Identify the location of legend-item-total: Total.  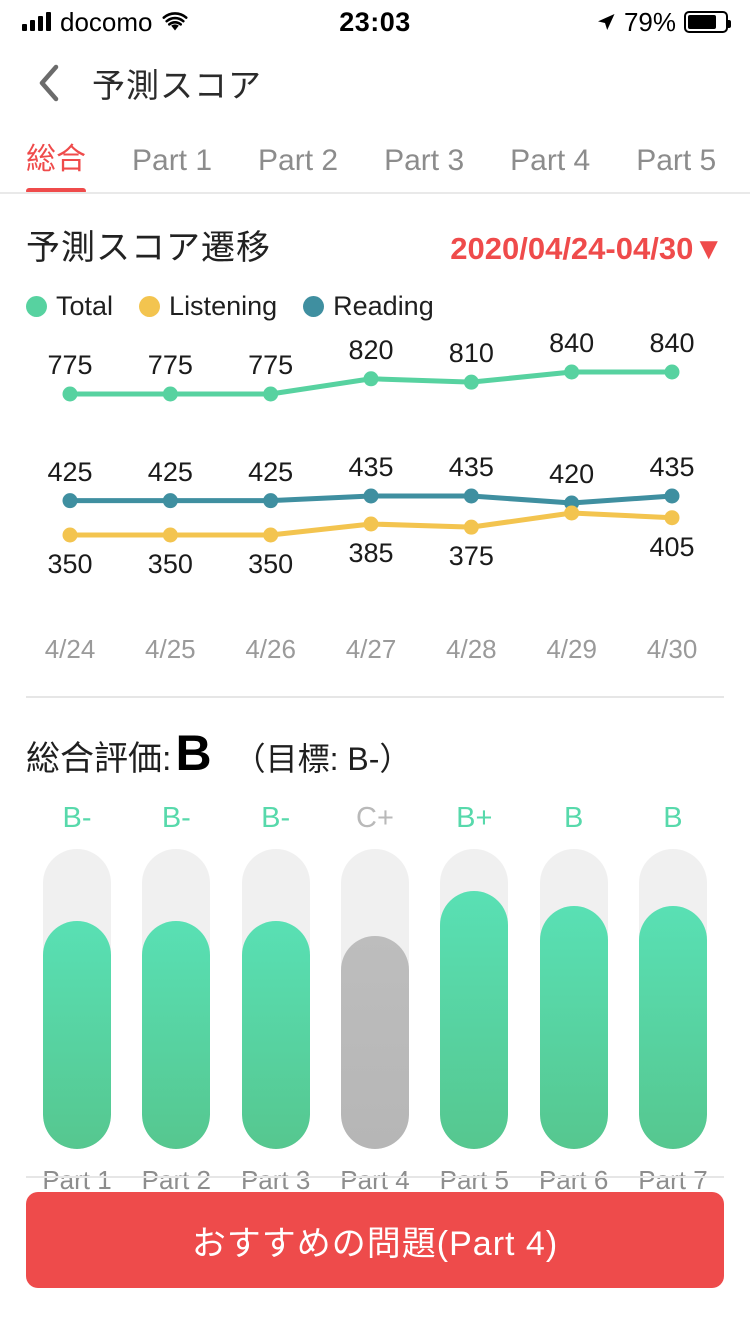
(69, 306).